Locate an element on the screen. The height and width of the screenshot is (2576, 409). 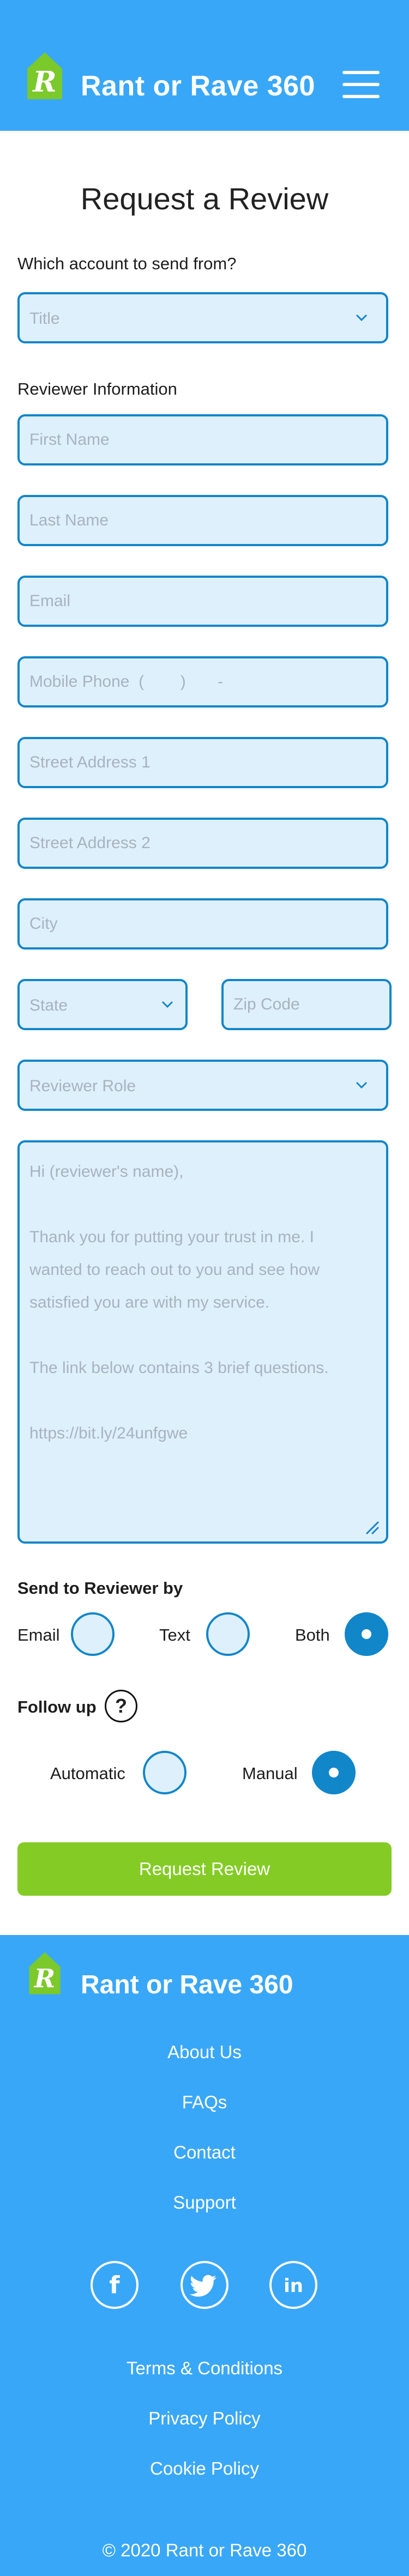
reviewer-role-value: Reviewer Role is located at coordinates (82, 1086).